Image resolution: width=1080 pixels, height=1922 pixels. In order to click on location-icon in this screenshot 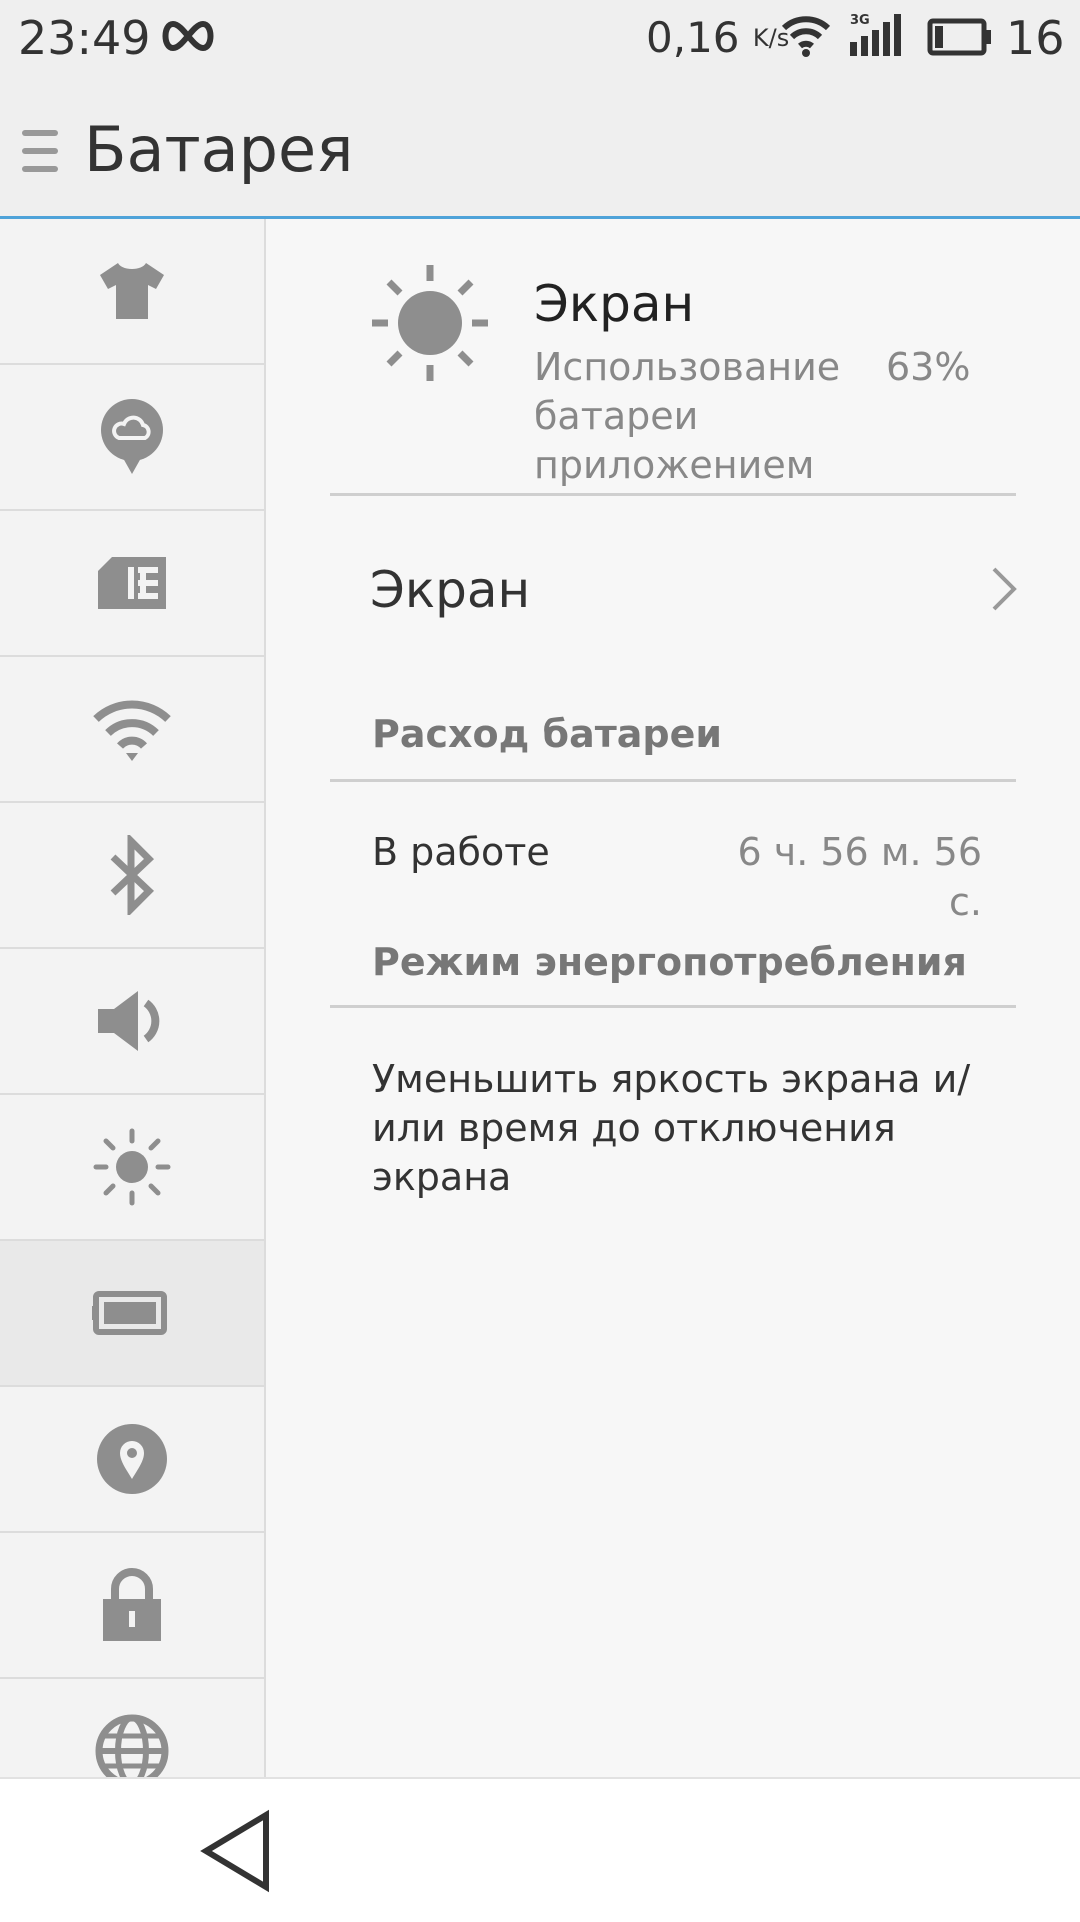, I will do `click(132, 1459)`.